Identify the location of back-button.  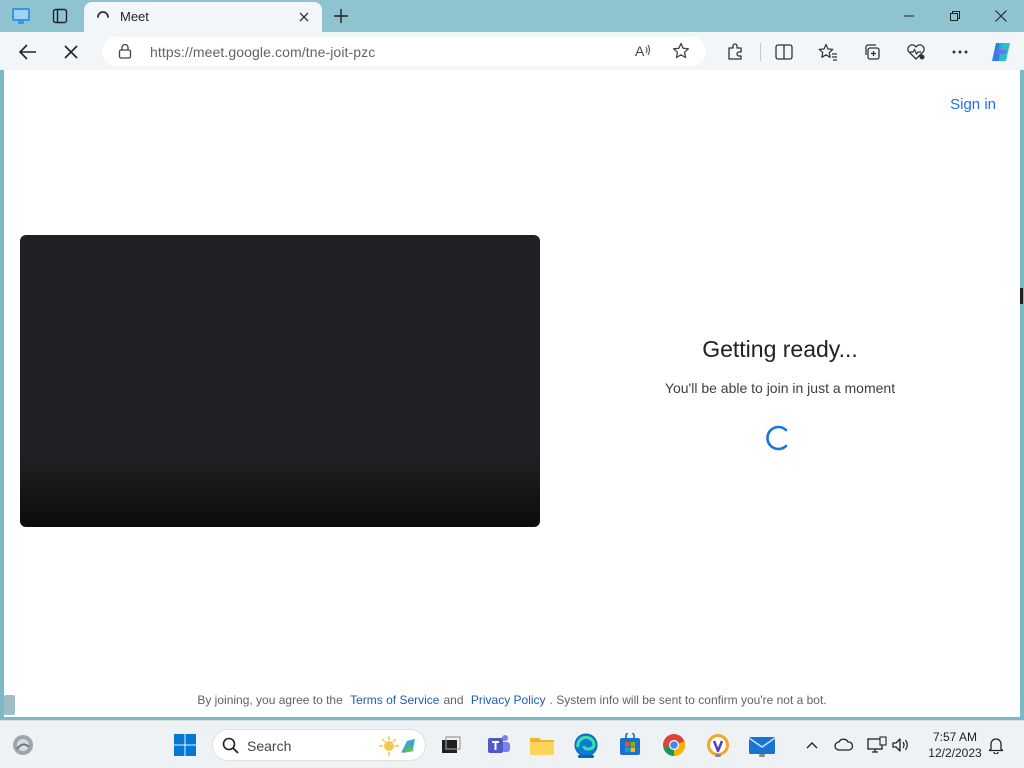
(28, 52).